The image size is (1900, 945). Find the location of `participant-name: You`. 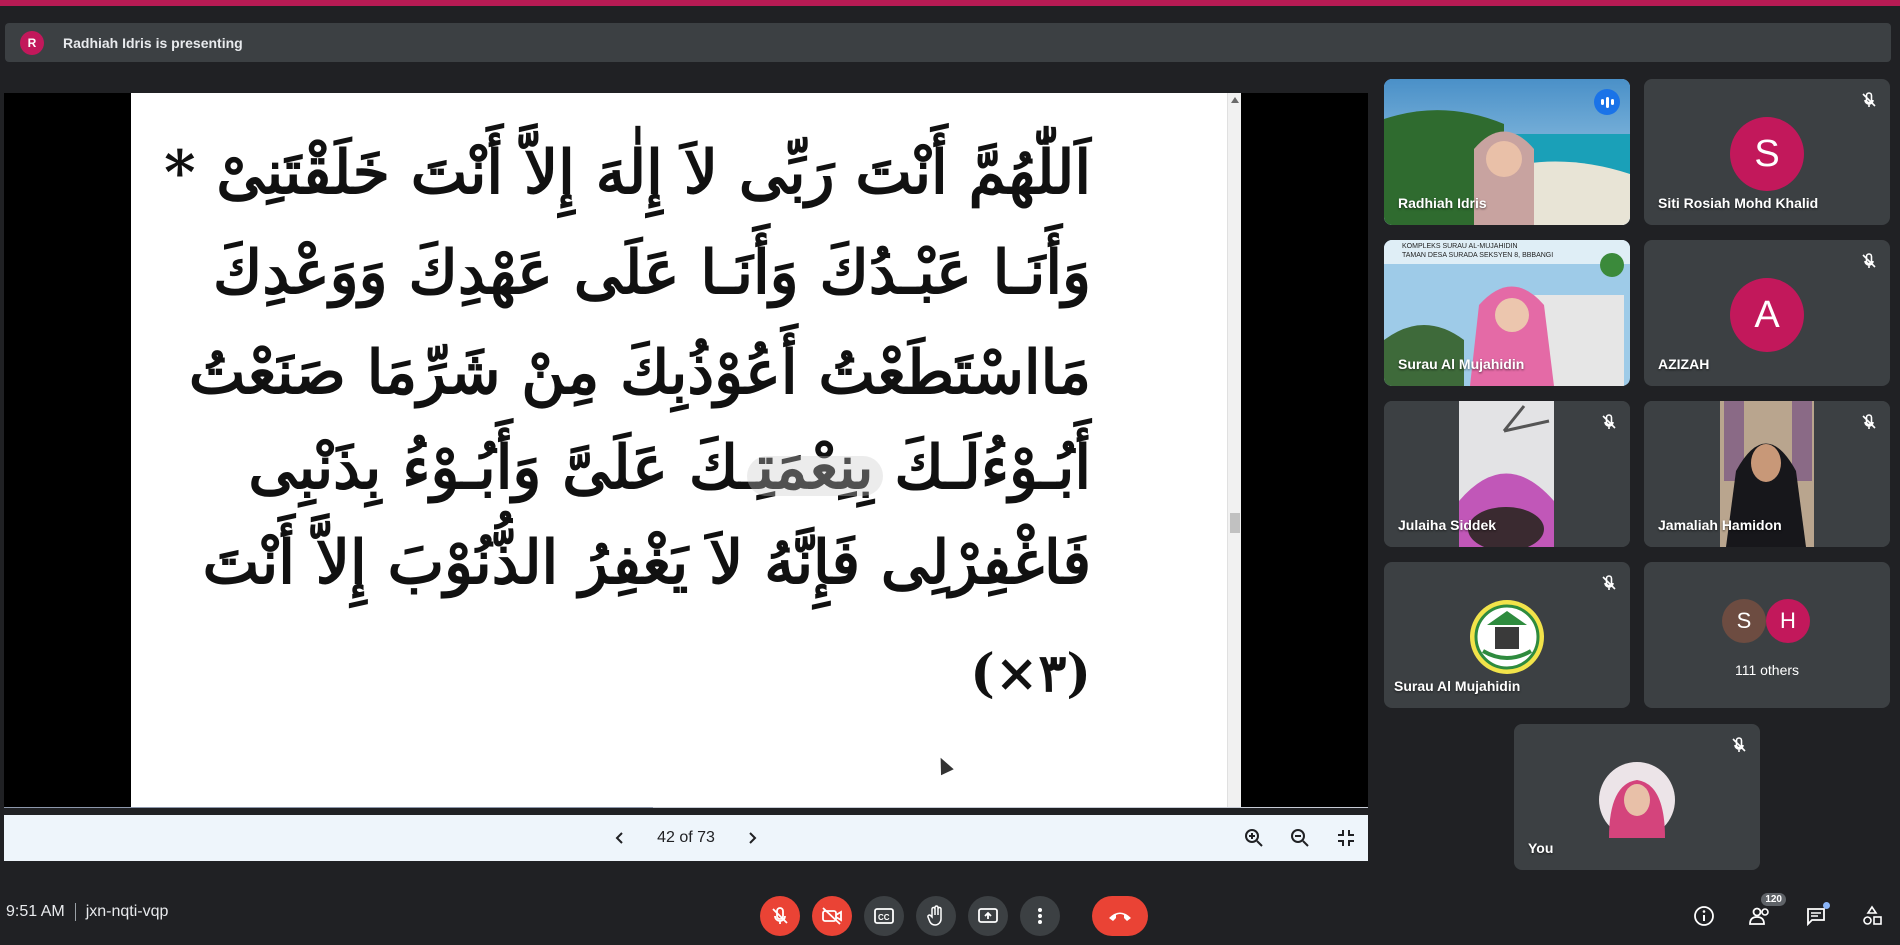

participant-name: You is located at coordinates (1541, 848).